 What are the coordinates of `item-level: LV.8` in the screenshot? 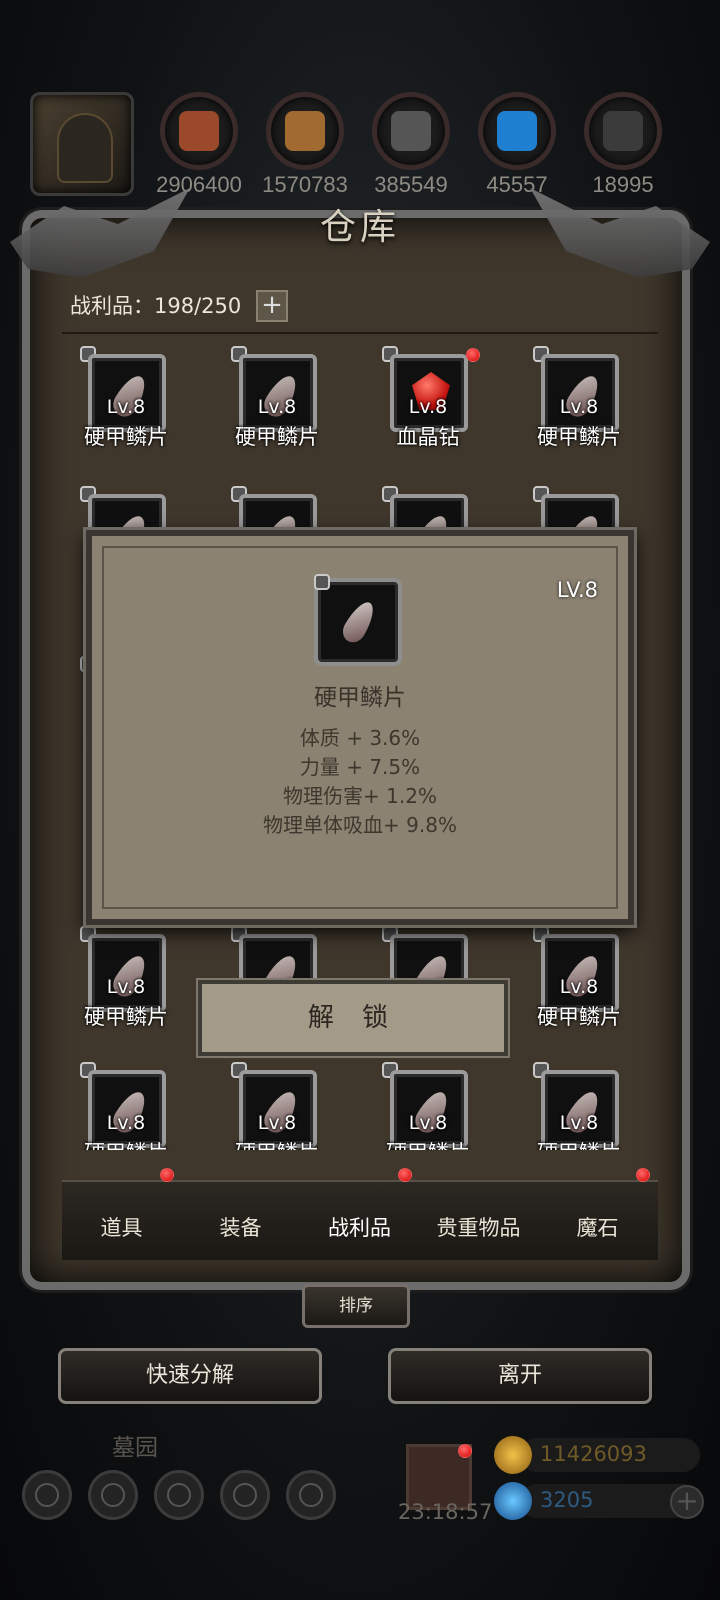 It's located at (577, 590).